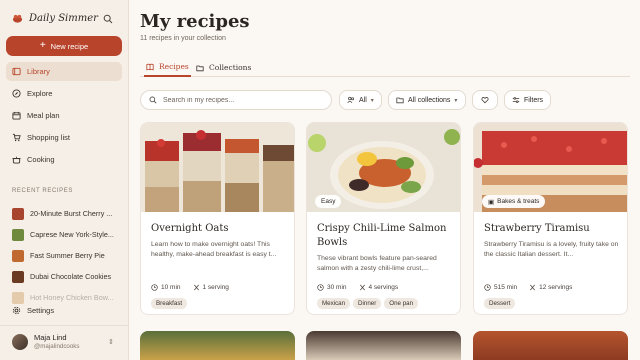 The height and width of the screenshot is (360, 640). I want to click on recipe-tag: Dessert, so click(500, 303).